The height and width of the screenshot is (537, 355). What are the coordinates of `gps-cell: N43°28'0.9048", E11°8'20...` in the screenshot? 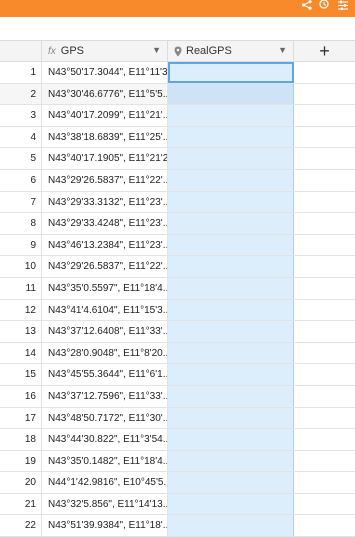 It's located at (105, 353).